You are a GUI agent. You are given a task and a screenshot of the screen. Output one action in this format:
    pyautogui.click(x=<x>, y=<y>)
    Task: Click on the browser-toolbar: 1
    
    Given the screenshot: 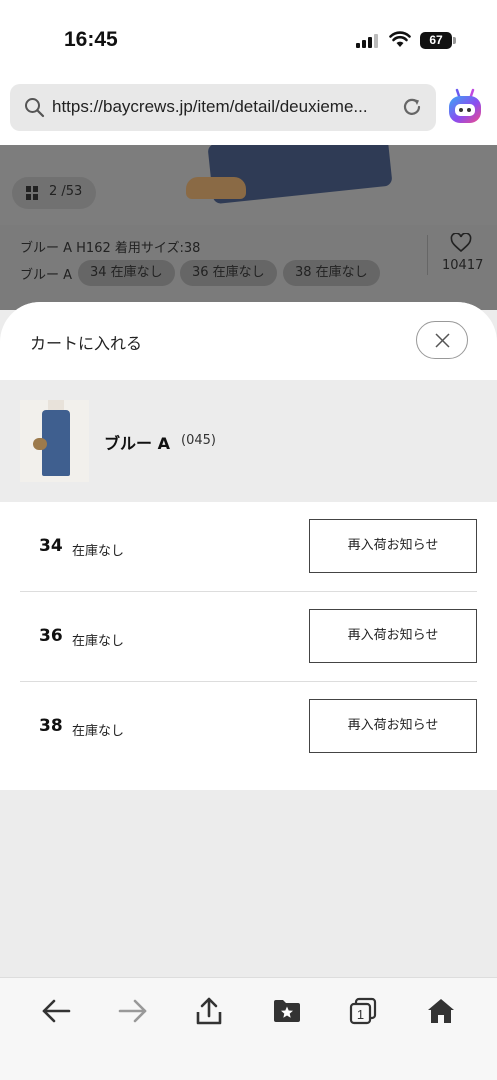 What is the action you would take?
    pyautogui.click(x=248, y=1028)
    